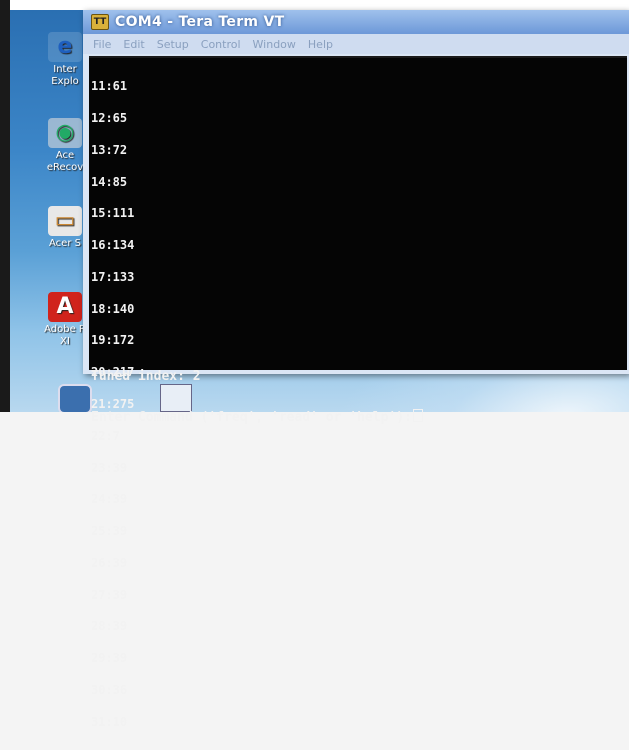 Image resolution: width=629 pixels, height=750 pixels. Describe the element at coordinates (100, 22) in the screenshot. I see `teraterm-icon: TT` at that location.